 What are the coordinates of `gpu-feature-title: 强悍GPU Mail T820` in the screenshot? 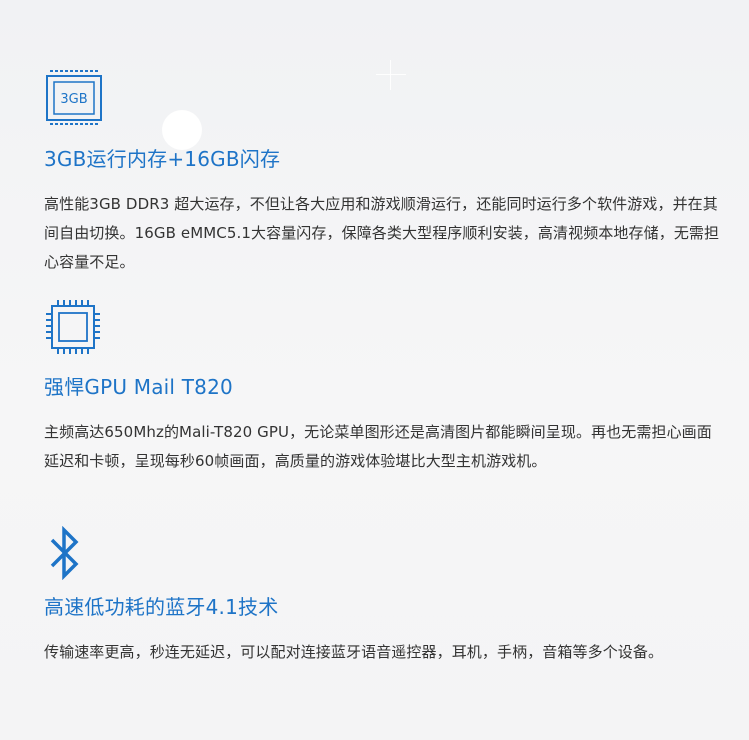 It's located at (138, 387).